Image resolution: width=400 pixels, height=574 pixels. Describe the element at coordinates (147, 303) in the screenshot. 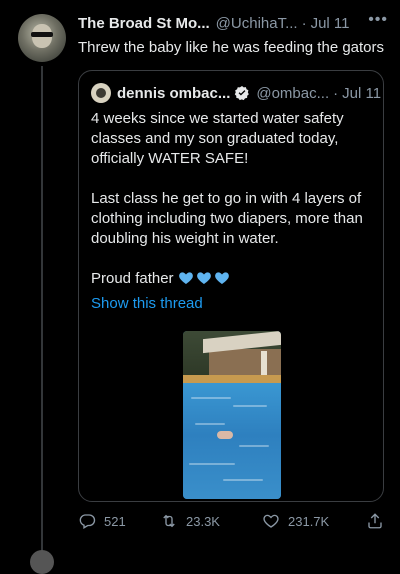

I see `show-thread-link: Show this thread` at that location.